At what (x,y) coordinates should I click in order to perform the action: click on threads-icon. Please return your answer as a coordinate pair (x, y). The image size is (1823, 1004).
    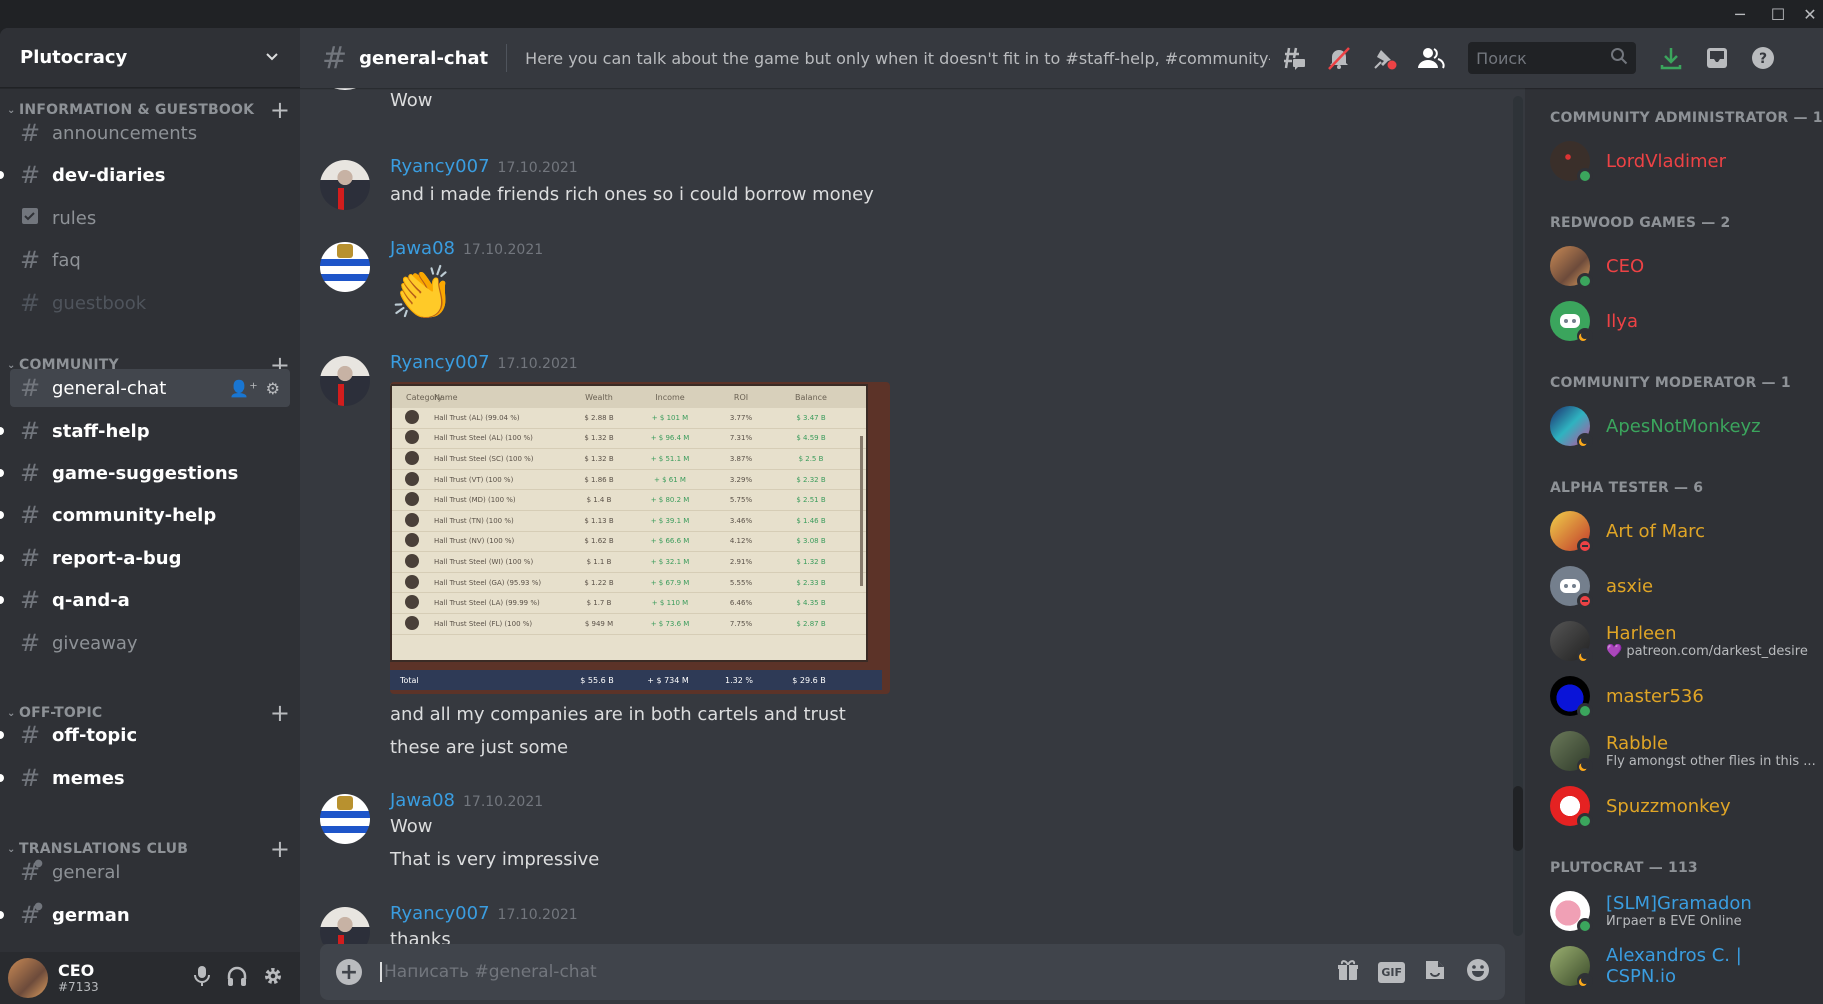
    Looking at the image, I should click on (1293, 58).